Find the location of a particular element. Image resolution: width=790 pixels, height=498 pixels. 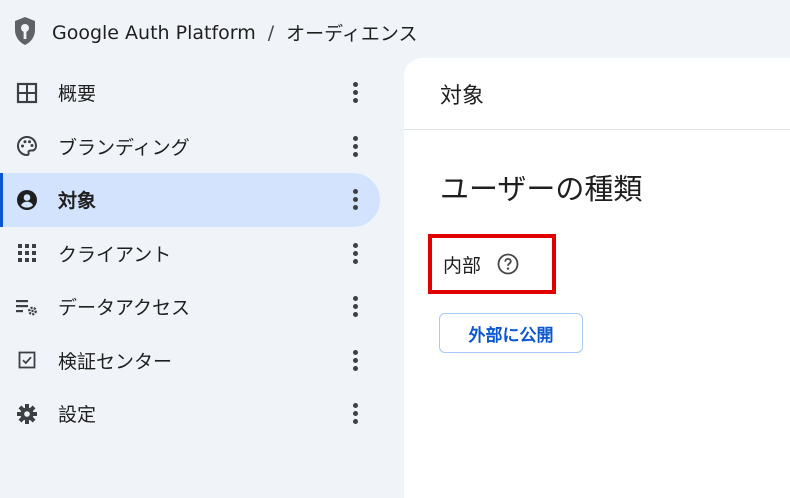

user-type-section-title: ユーザーの種類 is located at coordinates (541, 189).